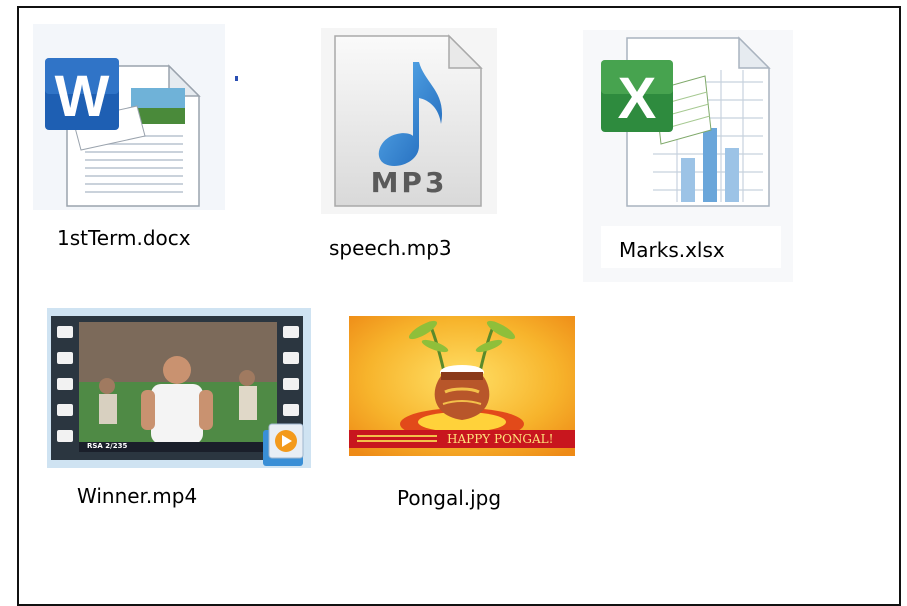 This screenshot has width=907, height=606. Describe the element at coordinates (688, 123) in the screenshot. I see `excel-sheet-icon: X` at that location.